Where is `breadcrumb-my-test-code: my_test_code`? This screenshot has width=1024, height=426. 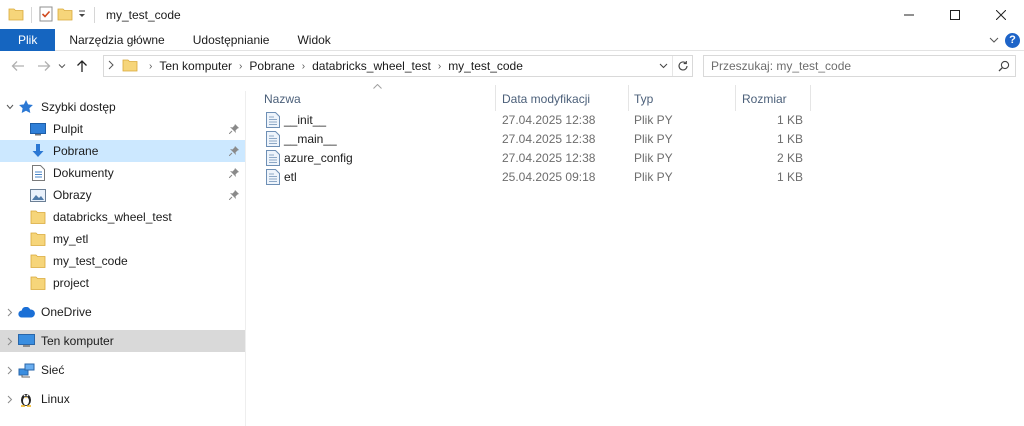
breadcrumb-my-test-code: my_test_code is located at coordinates (485, 66).